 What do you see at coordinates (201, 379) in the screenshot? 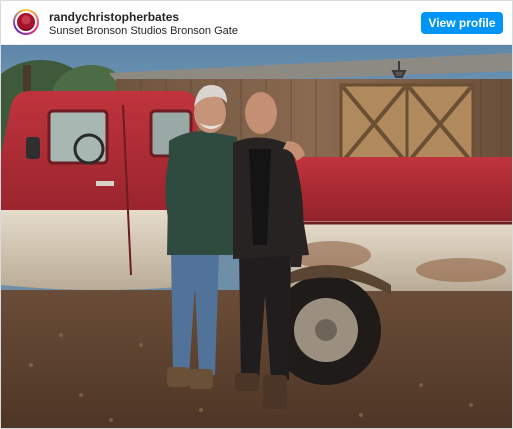
I see `person-left-boot-r` at bounding box center [201, 379].